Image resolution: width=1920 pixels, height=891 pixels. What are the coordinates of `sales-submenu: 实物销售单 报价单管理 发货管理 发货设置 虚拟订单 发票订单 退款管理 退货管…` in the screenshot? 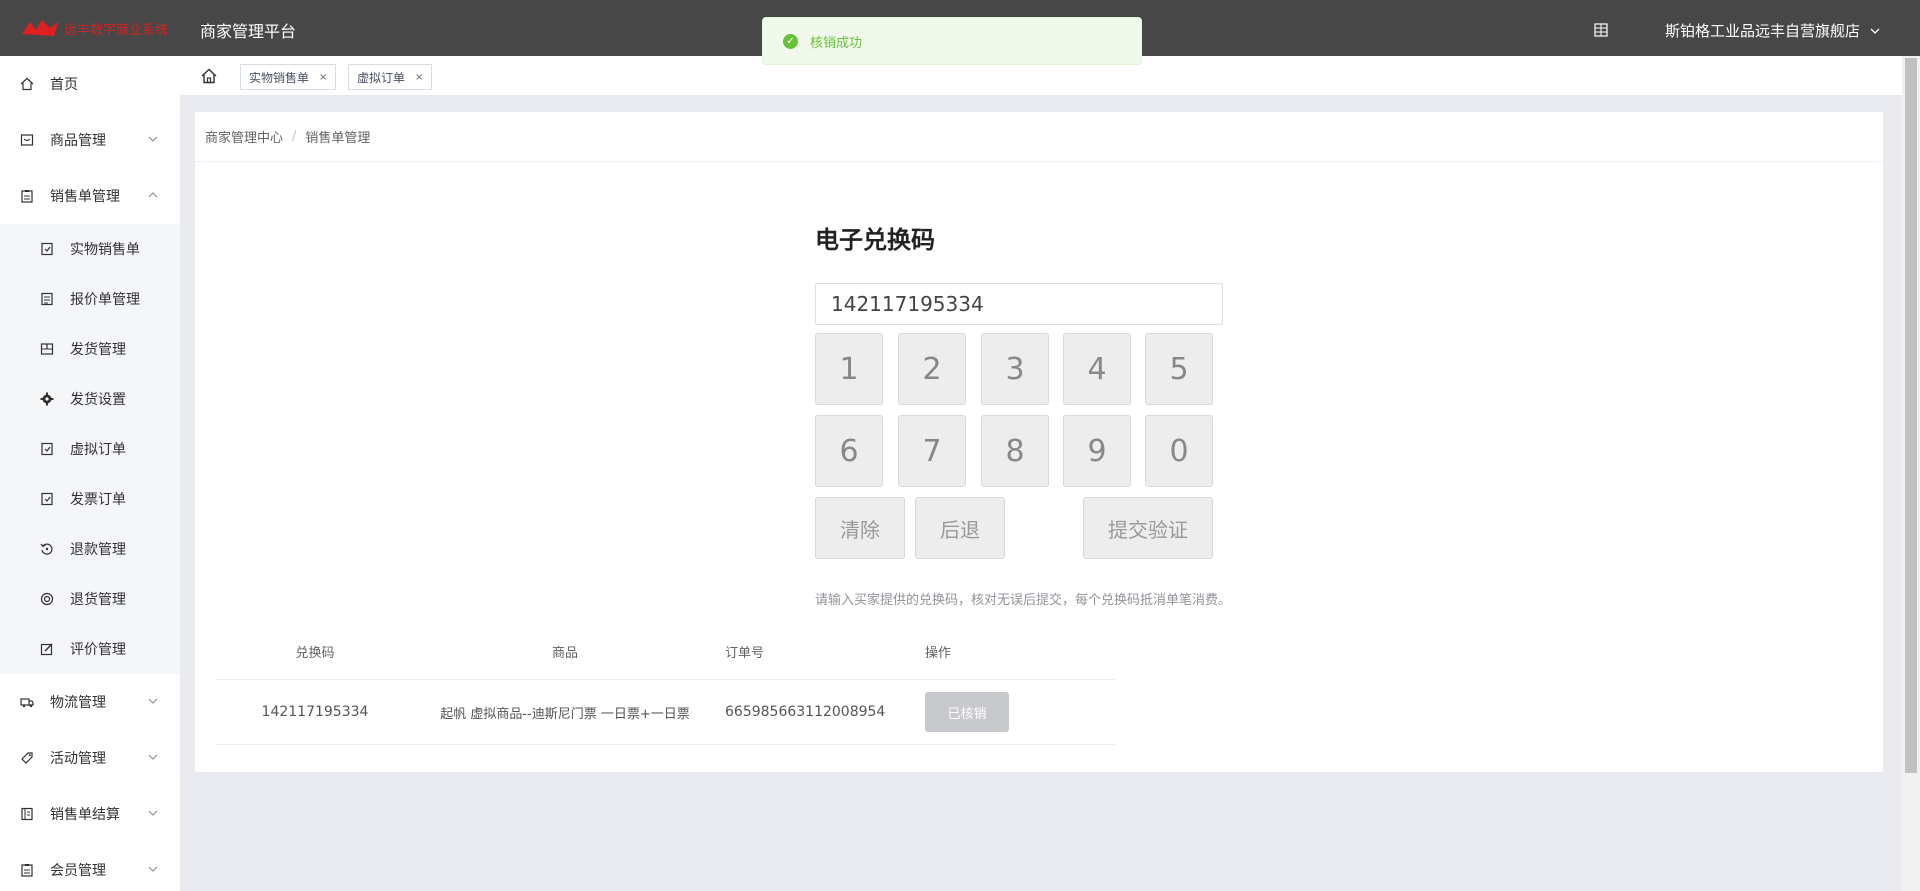 It's located at (90, 449).